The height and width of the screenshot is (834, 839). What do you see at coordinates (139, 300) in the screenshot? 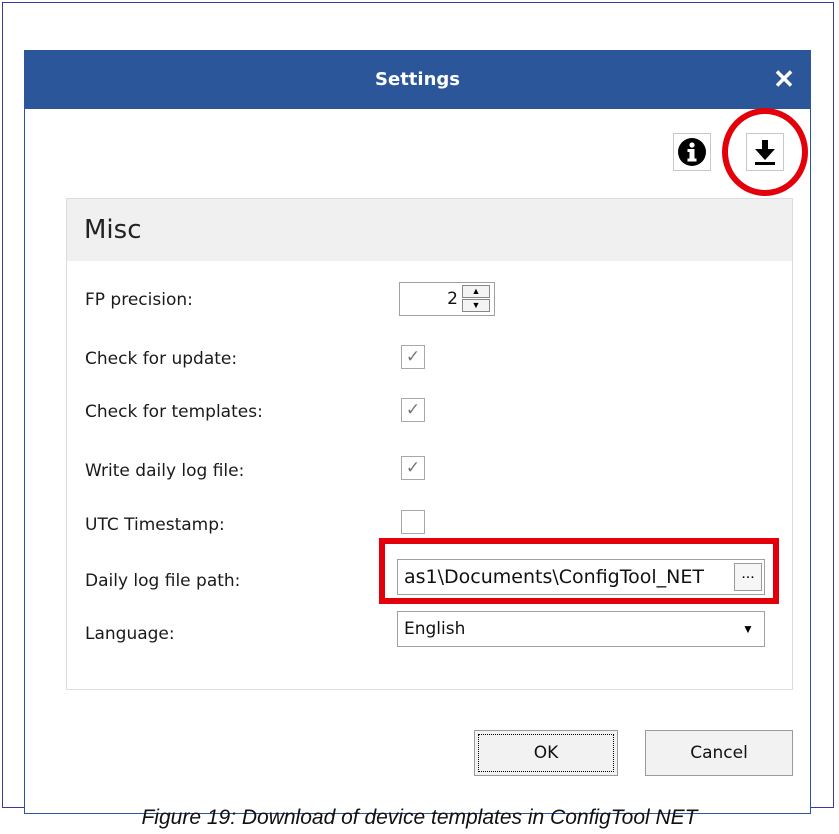
I see `fp-precision-label: FP precision:` at bounding box center [139, 300].